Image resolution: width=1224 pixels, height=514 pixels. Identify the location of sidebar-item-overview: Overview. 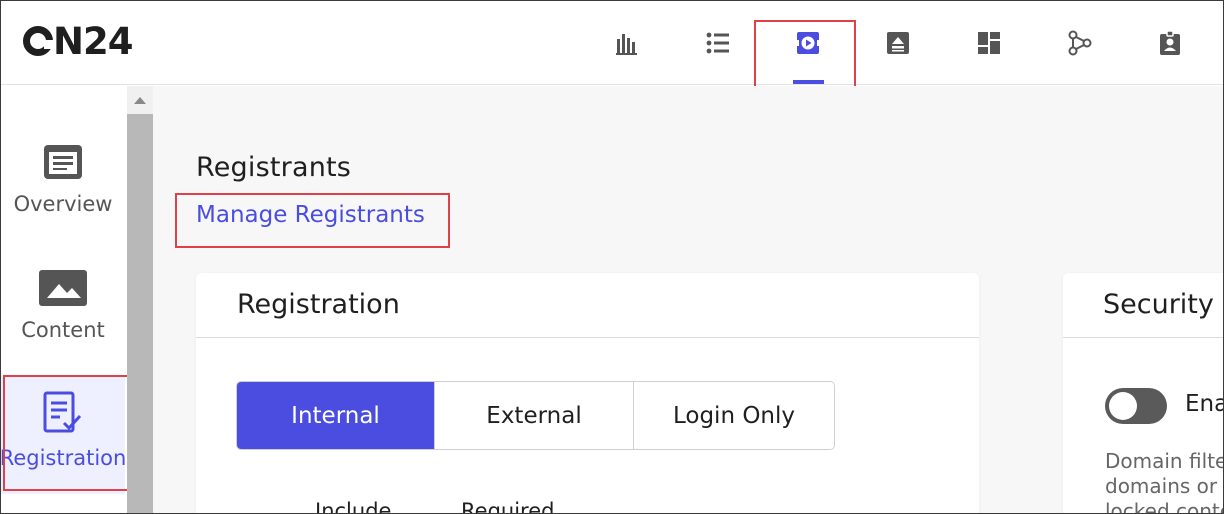
(63, 191).